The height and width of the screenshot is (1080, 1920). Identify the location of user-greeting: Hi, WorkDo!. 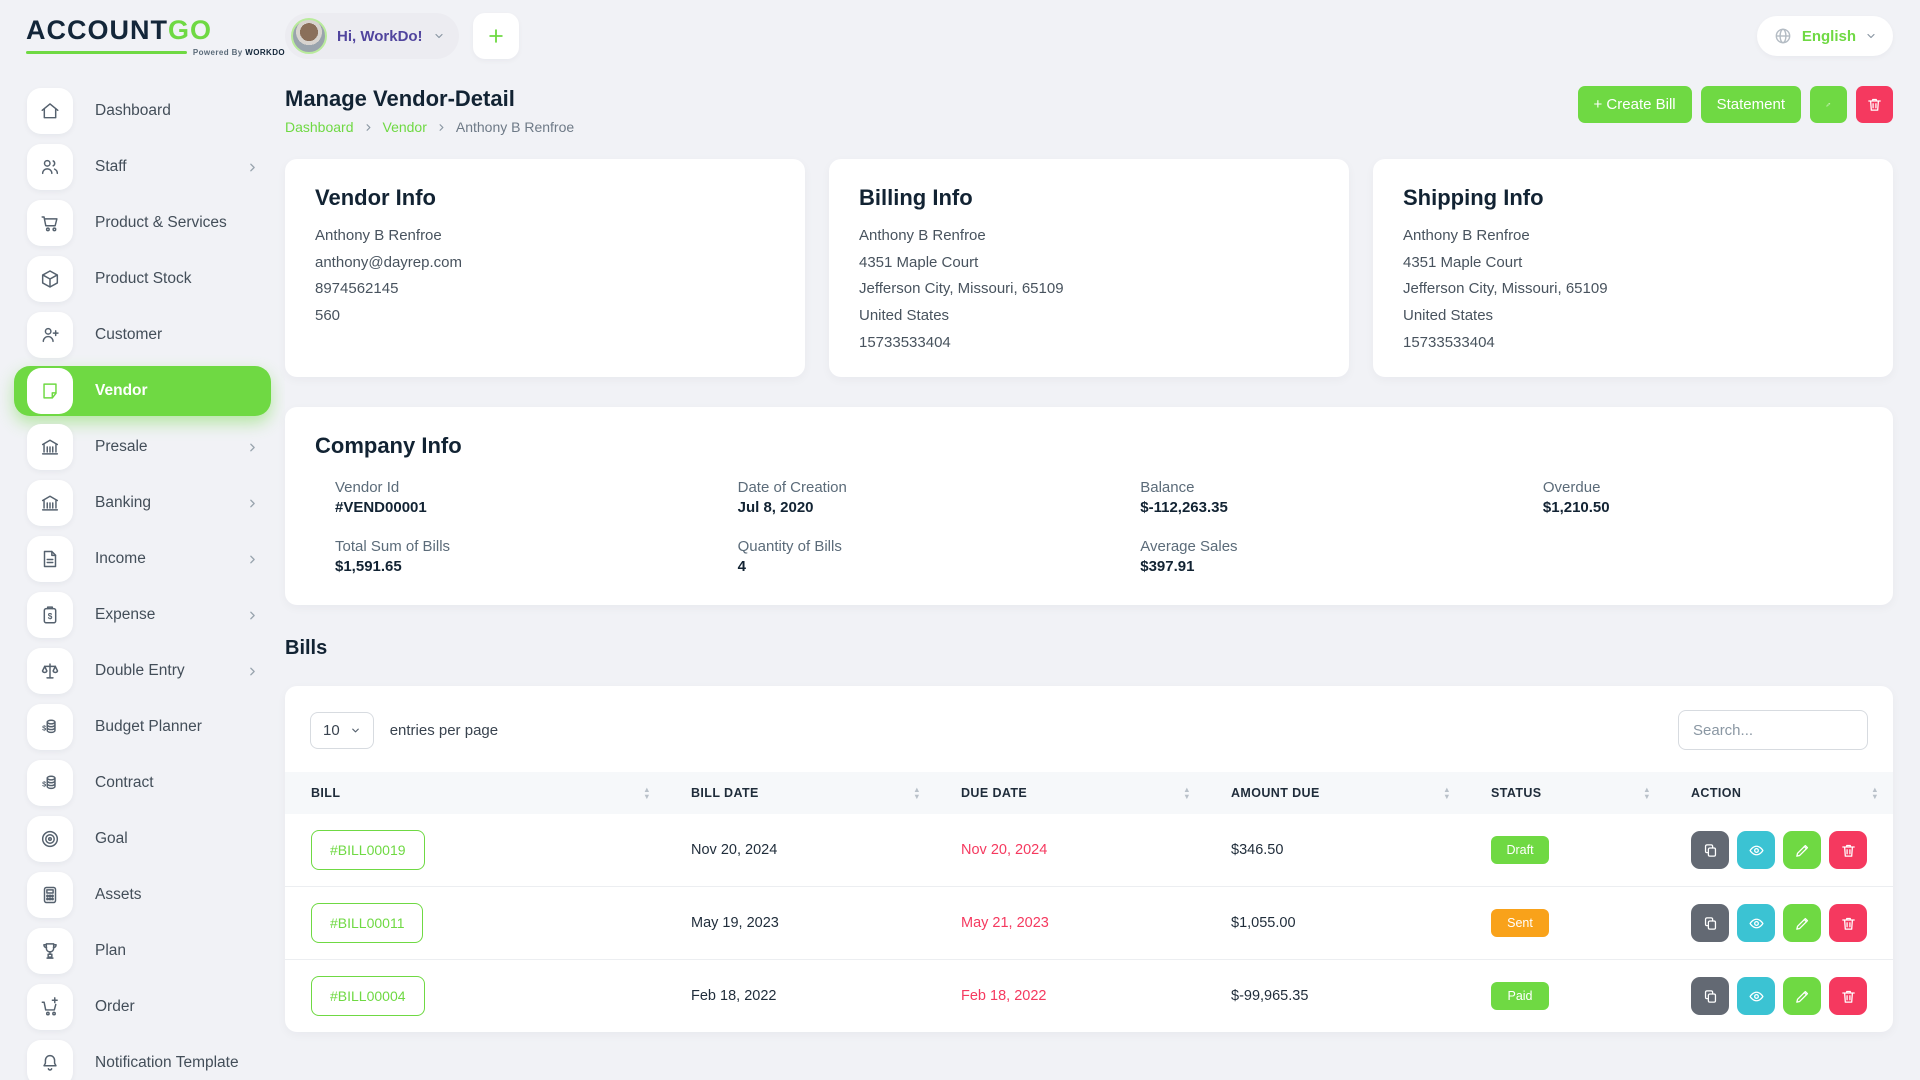
(380, 36).